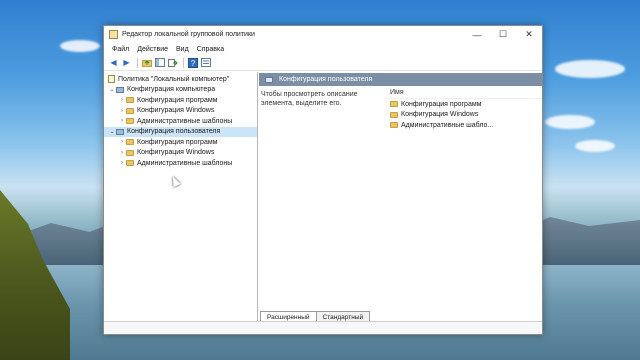  I want to click on tree-item-user-admin-templates: › Административные шаблоны, so click(180, 163).